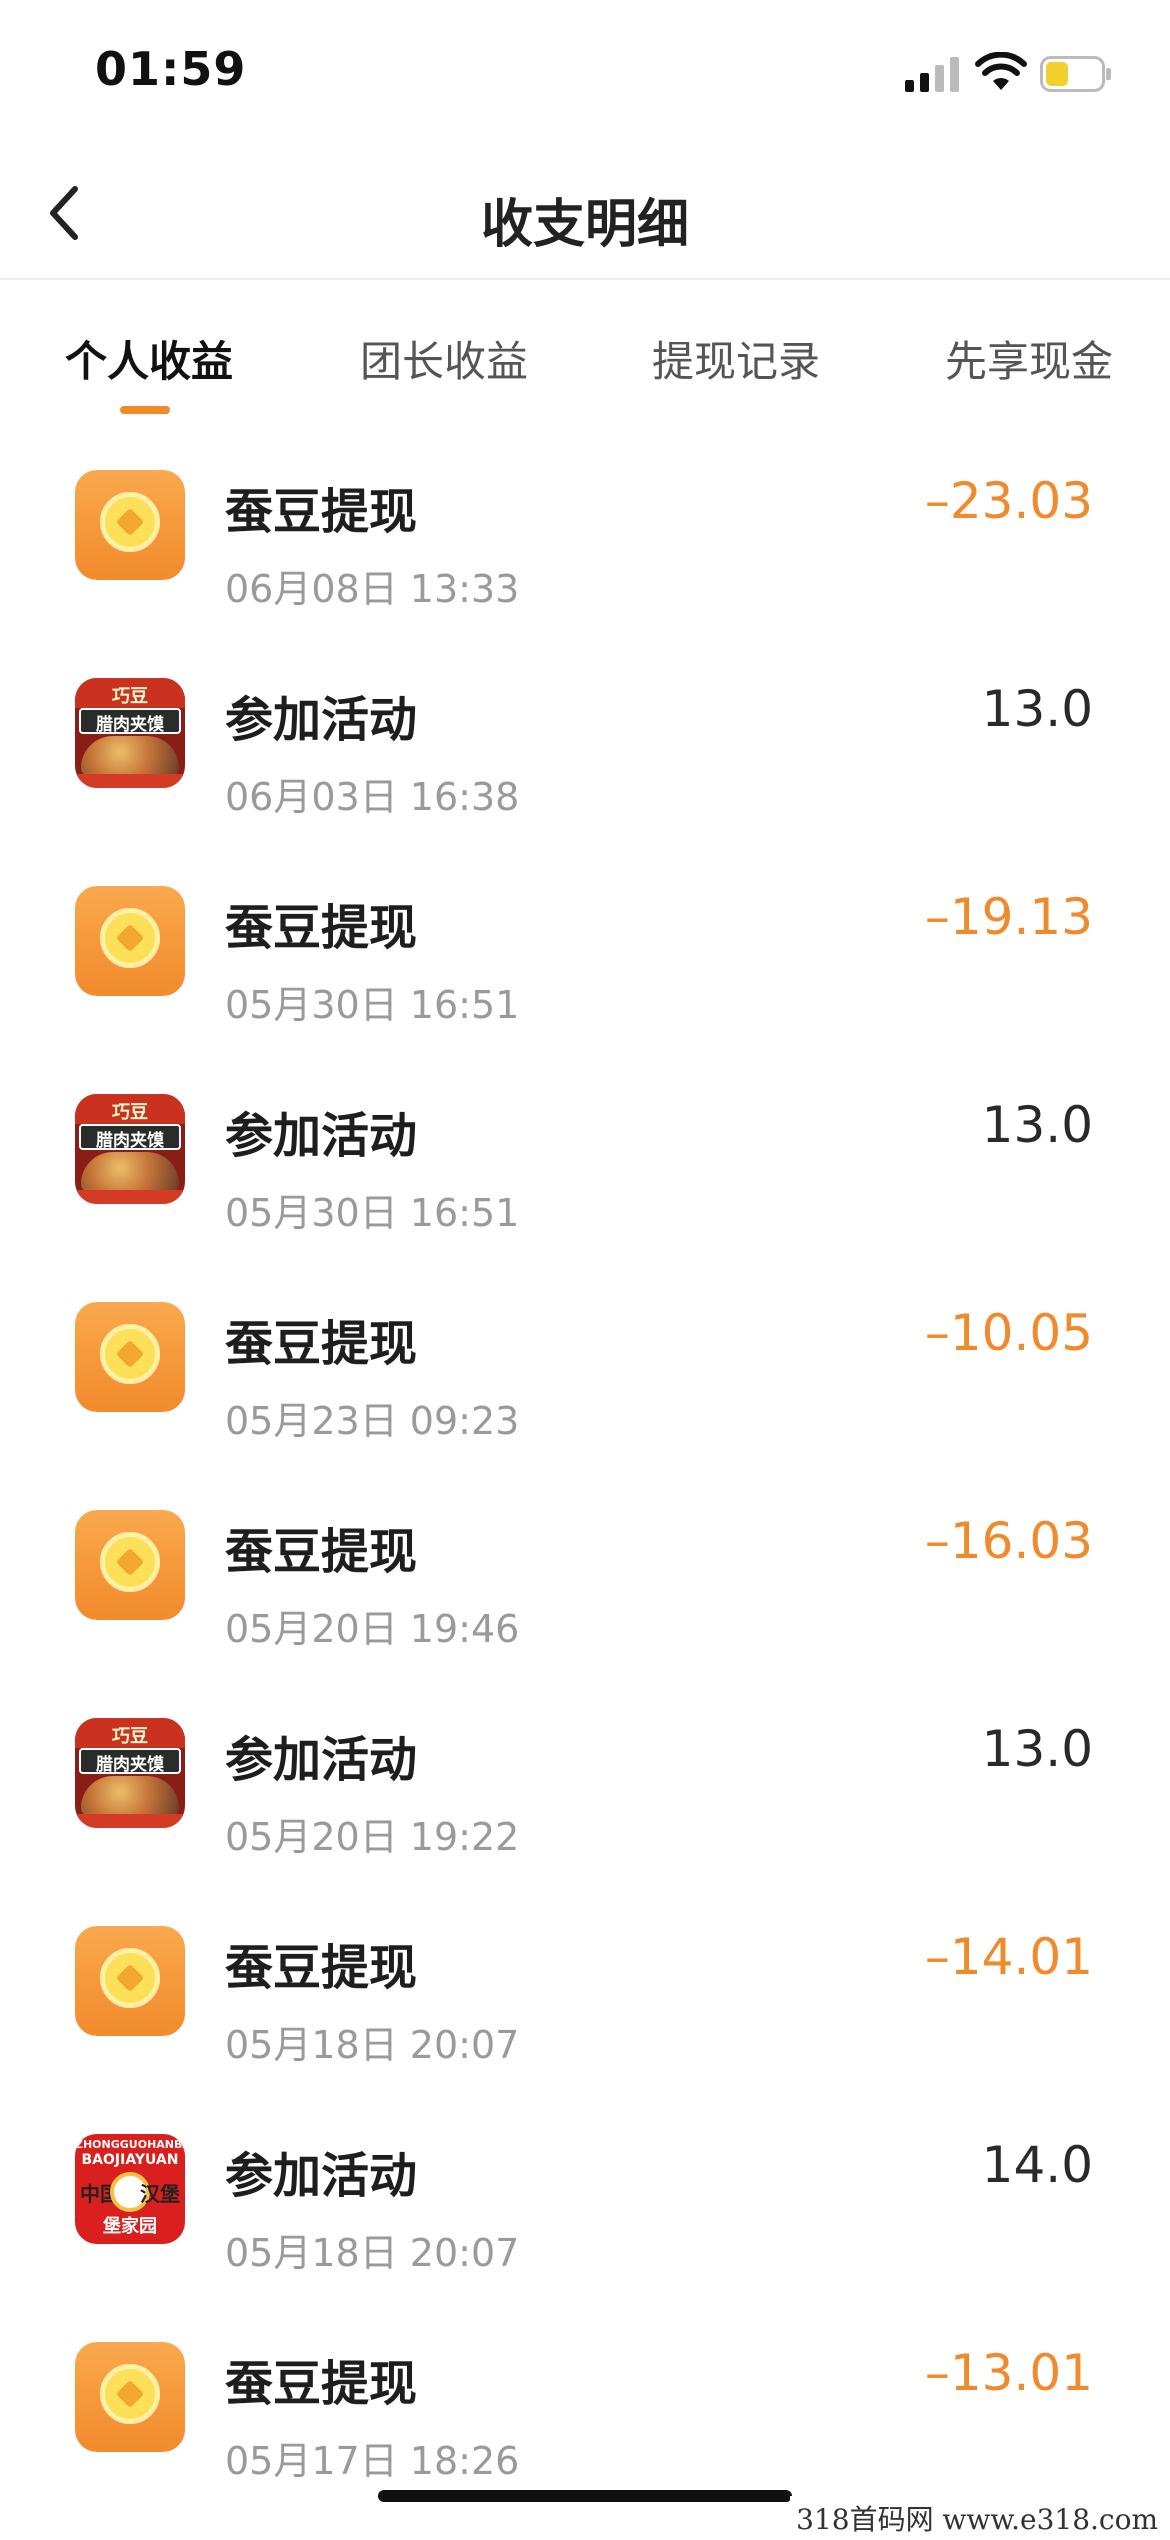 Image resolution: width=1170 pixels, height=2540 pixels. Describe the element at coordinates (372, 1629) in the screenshot. I see `item-time: 05月20日 19:46` at that location.